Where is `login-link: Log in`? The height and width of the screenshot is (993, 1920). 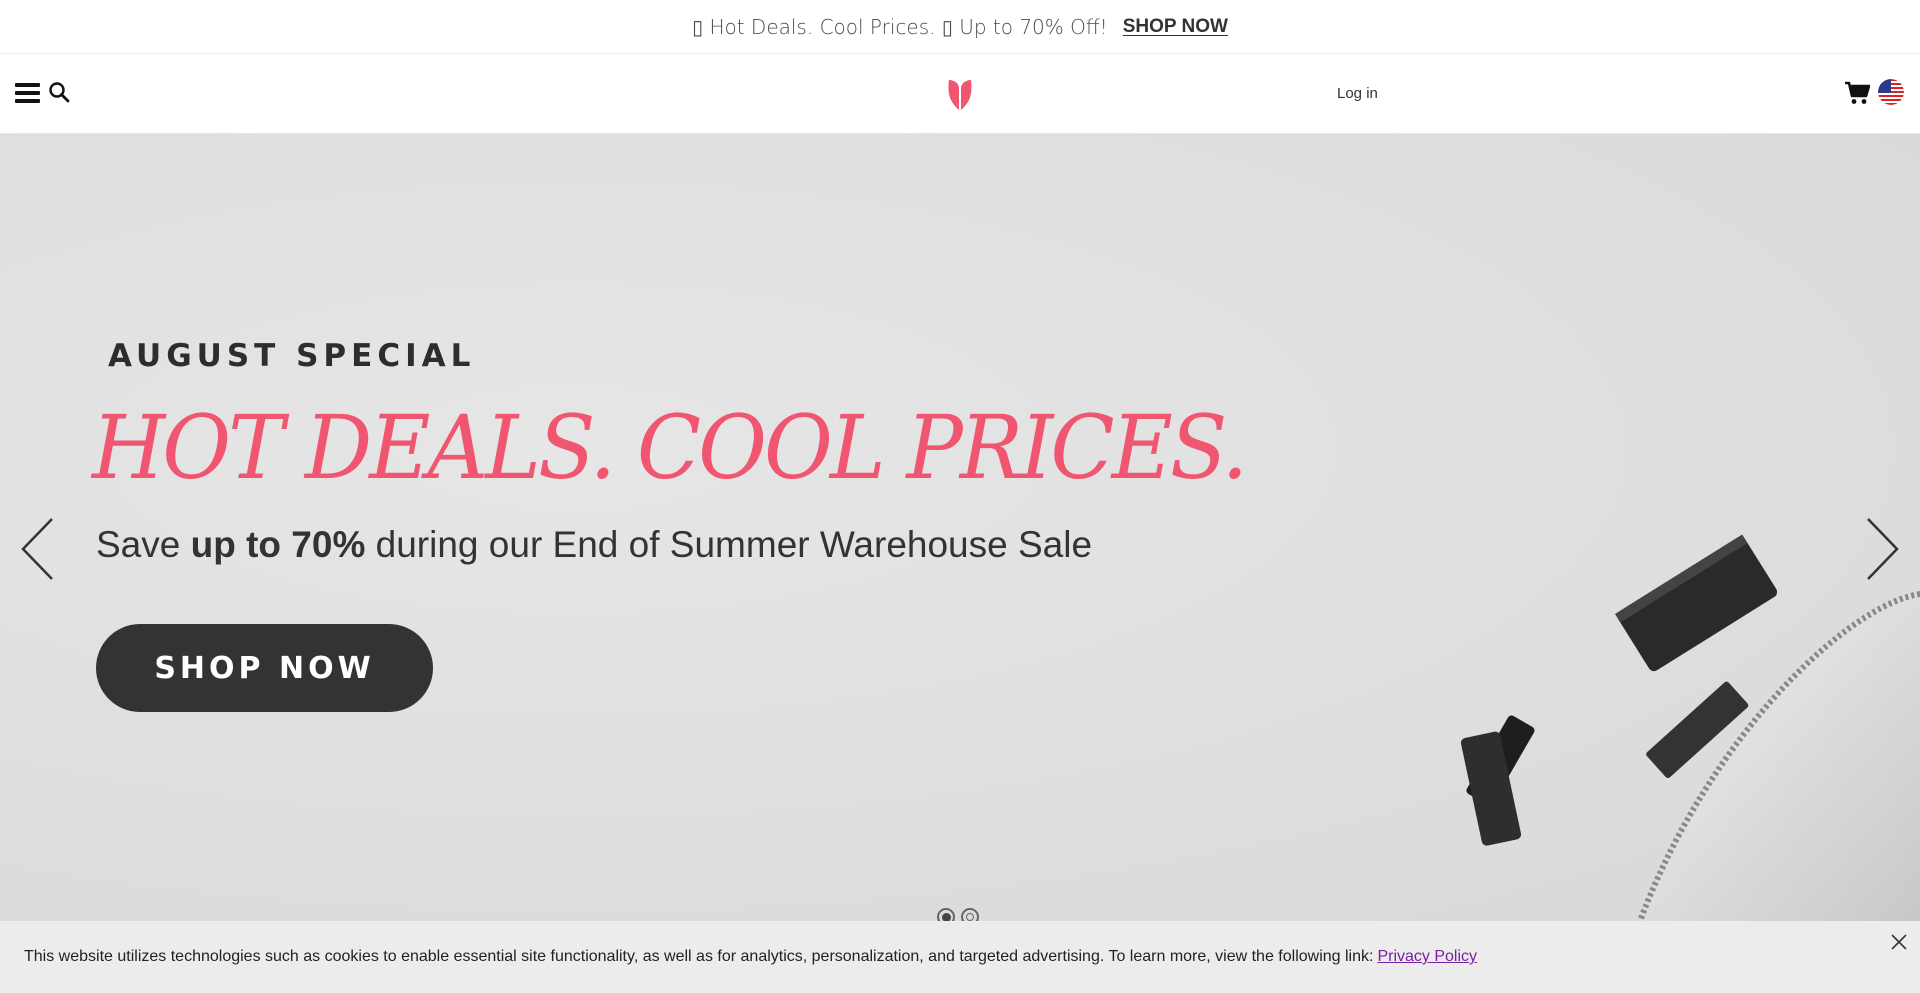
login-link: Log in is located at coordinates (1357, 93).